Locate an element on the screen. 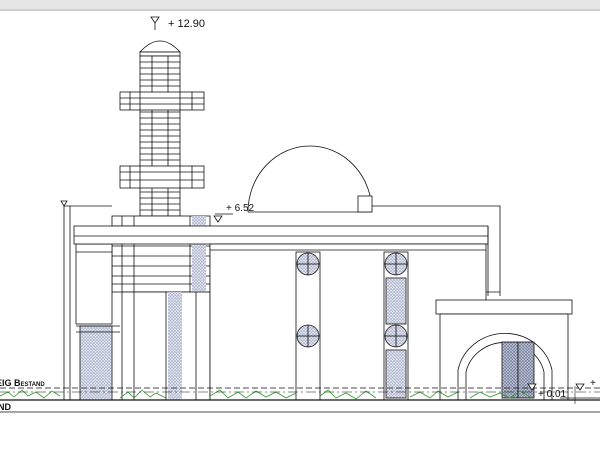  minaret-lower-balcony is located at coordinates (162, 177).